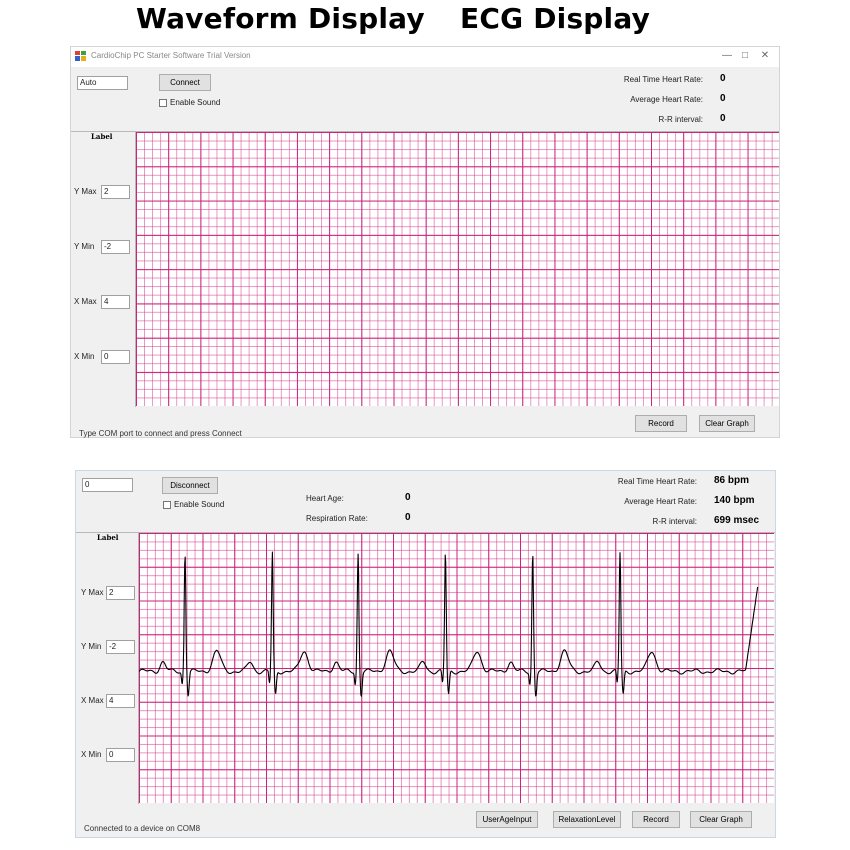  I want to click on ecg-trace-svg, so click(449, 624).